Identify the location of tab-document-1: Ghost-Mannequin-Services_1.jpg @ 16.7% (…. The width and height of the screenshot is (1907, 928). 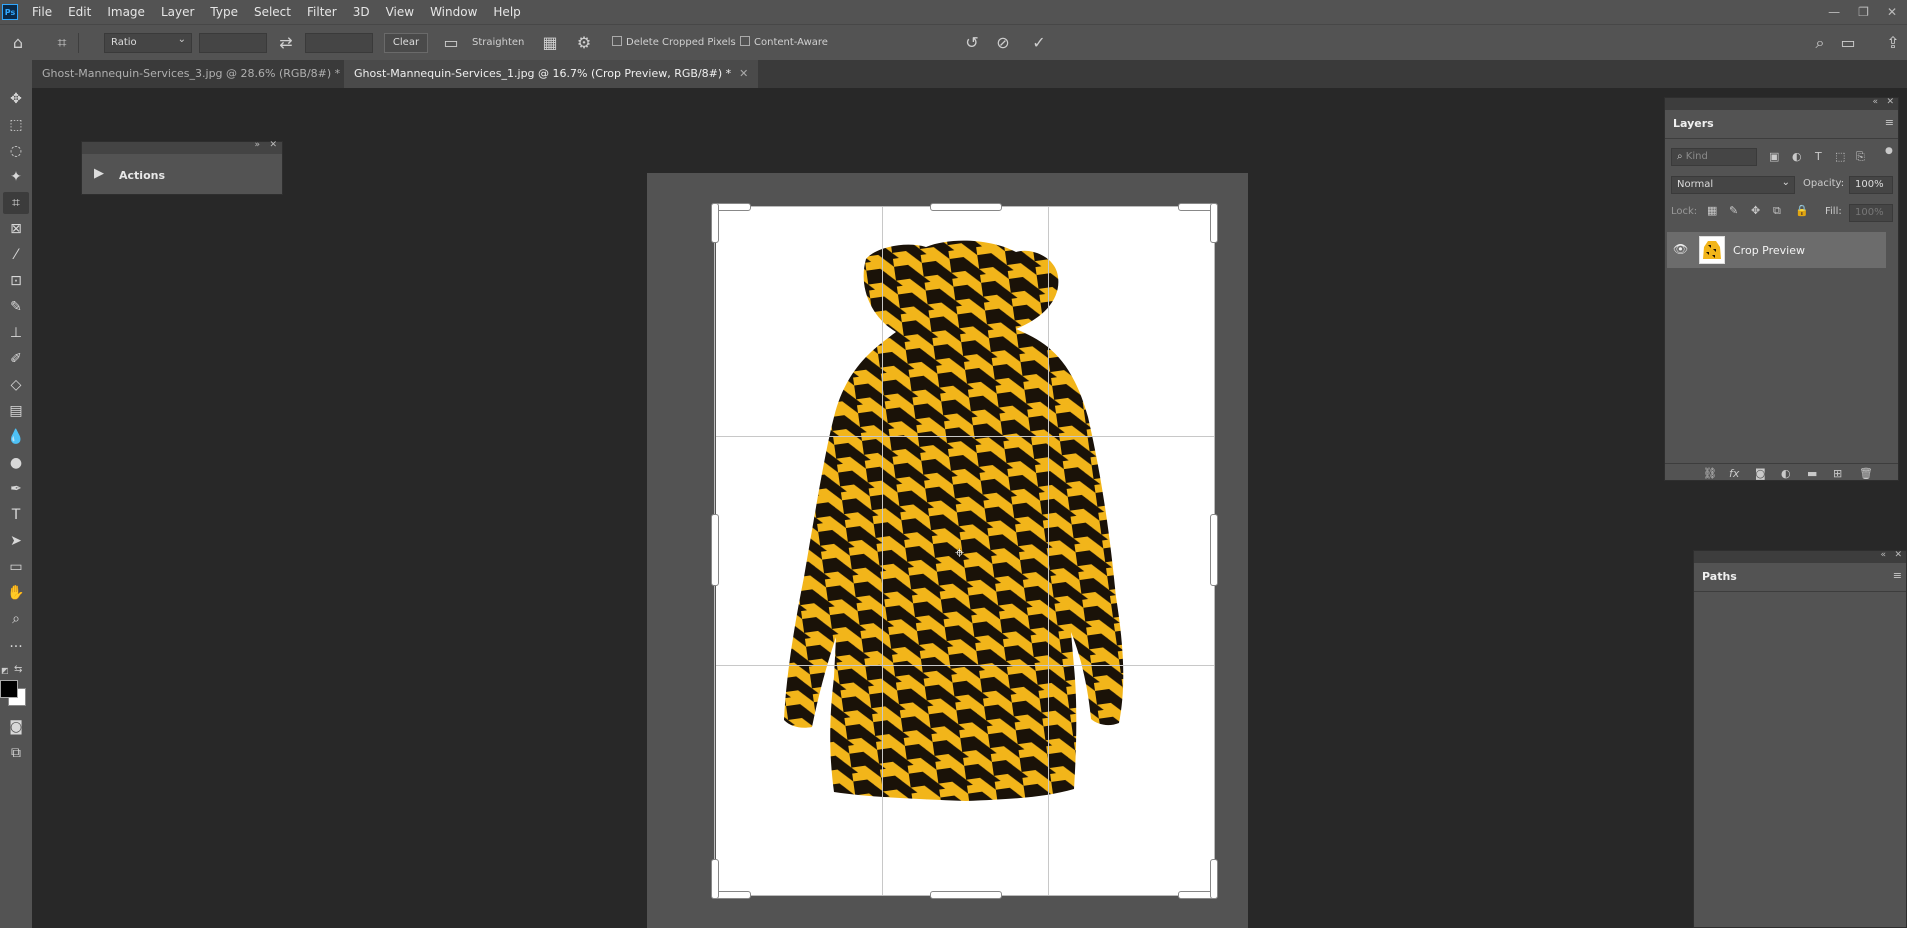
(551, 74).